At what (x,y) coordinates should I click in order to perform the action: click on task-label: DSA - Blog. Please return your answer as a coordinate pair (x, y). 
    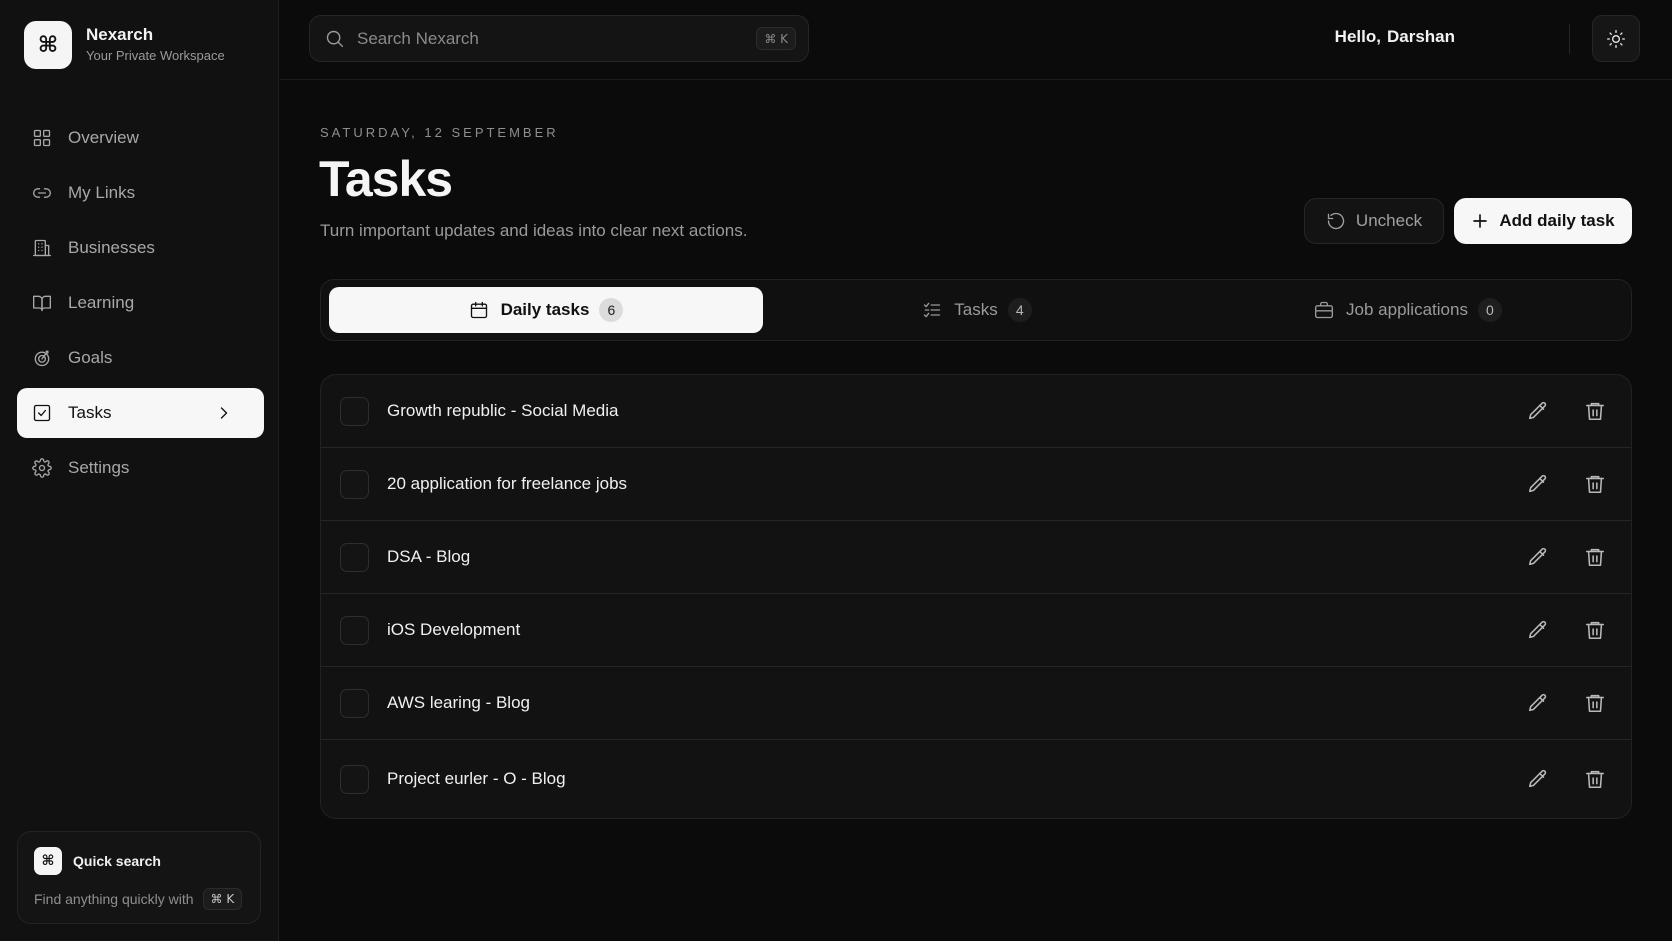
    Looking at the image, I should click on (429, 556).